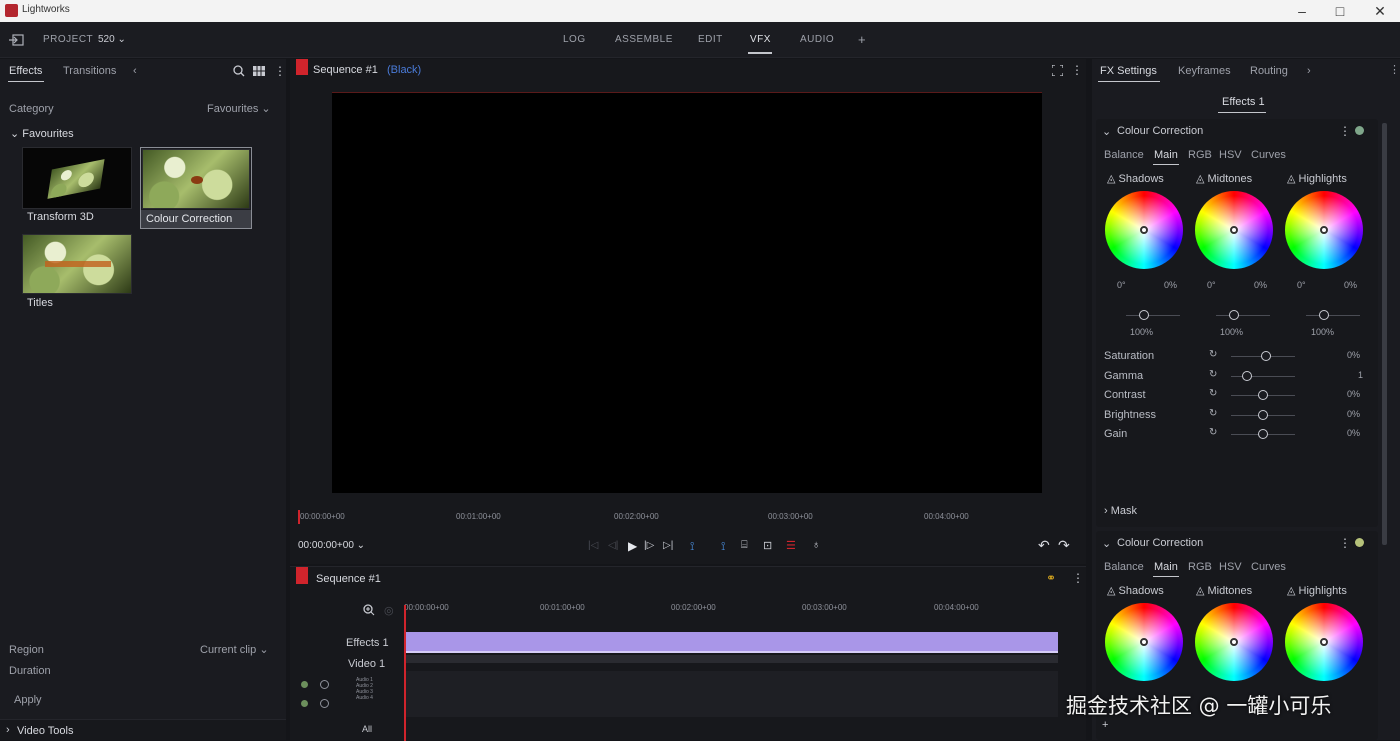 Image resolution: width=1400 pixels, height=741 pixels. Describe the element at coordinates (1269, 71) in the screenshot. I see `tab-routing: Routing` at that location.